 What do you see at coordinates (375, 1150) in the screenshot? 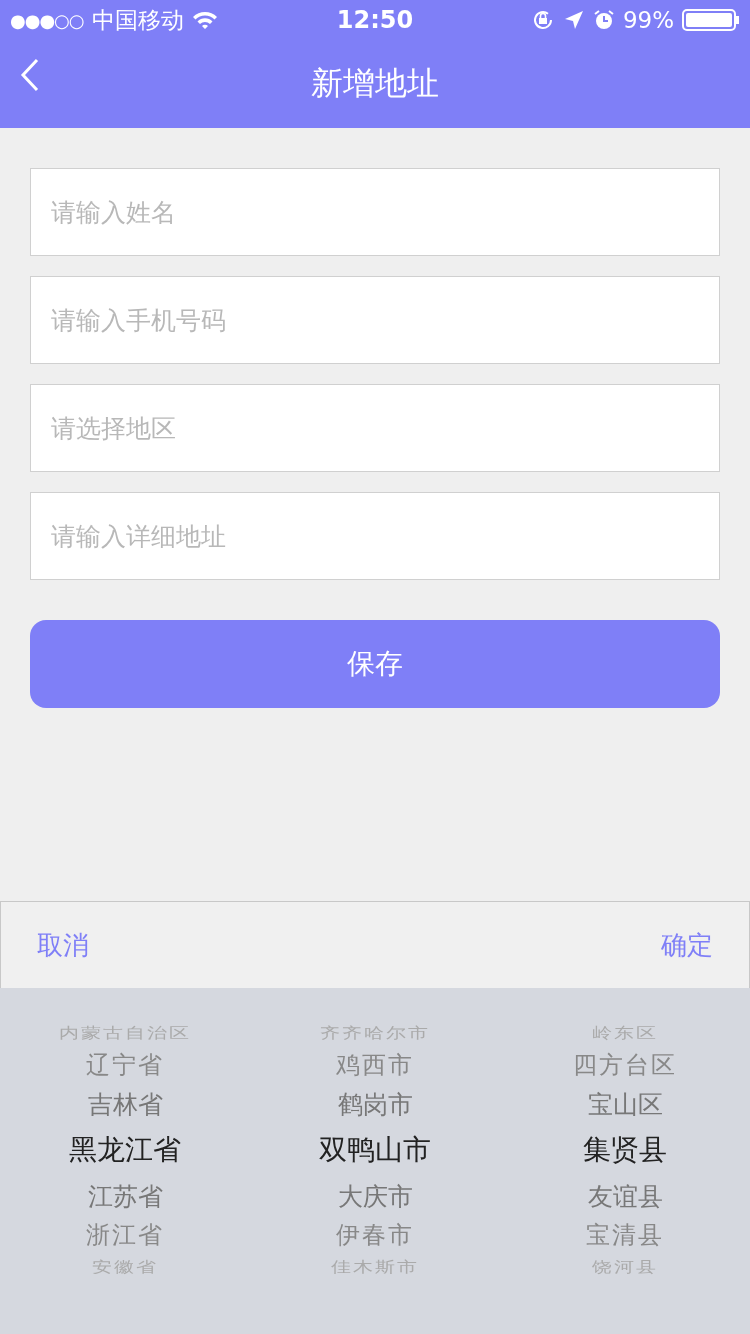
I see `picker-option: 双鸭山市` at bounding box center [375, 1150].